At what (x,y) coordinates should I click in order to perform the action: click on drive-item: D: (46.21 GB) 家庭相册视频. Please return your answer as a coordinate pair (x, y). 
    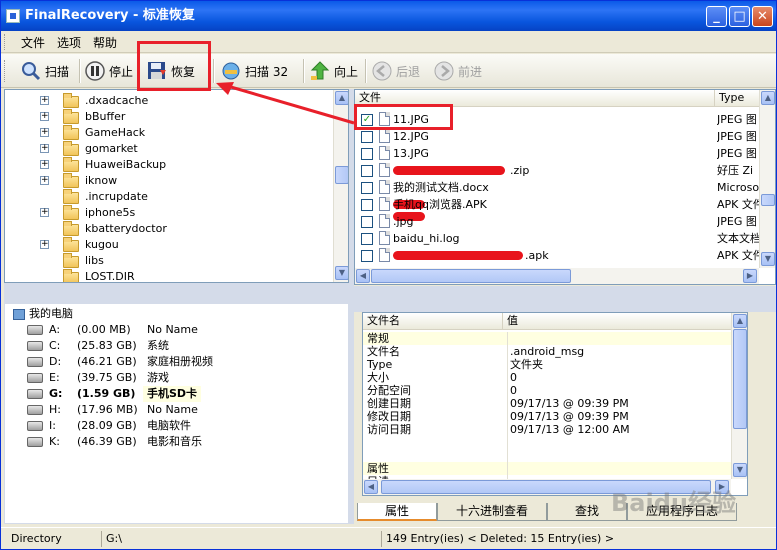
    Looking at the image, I should click on (170, 362).